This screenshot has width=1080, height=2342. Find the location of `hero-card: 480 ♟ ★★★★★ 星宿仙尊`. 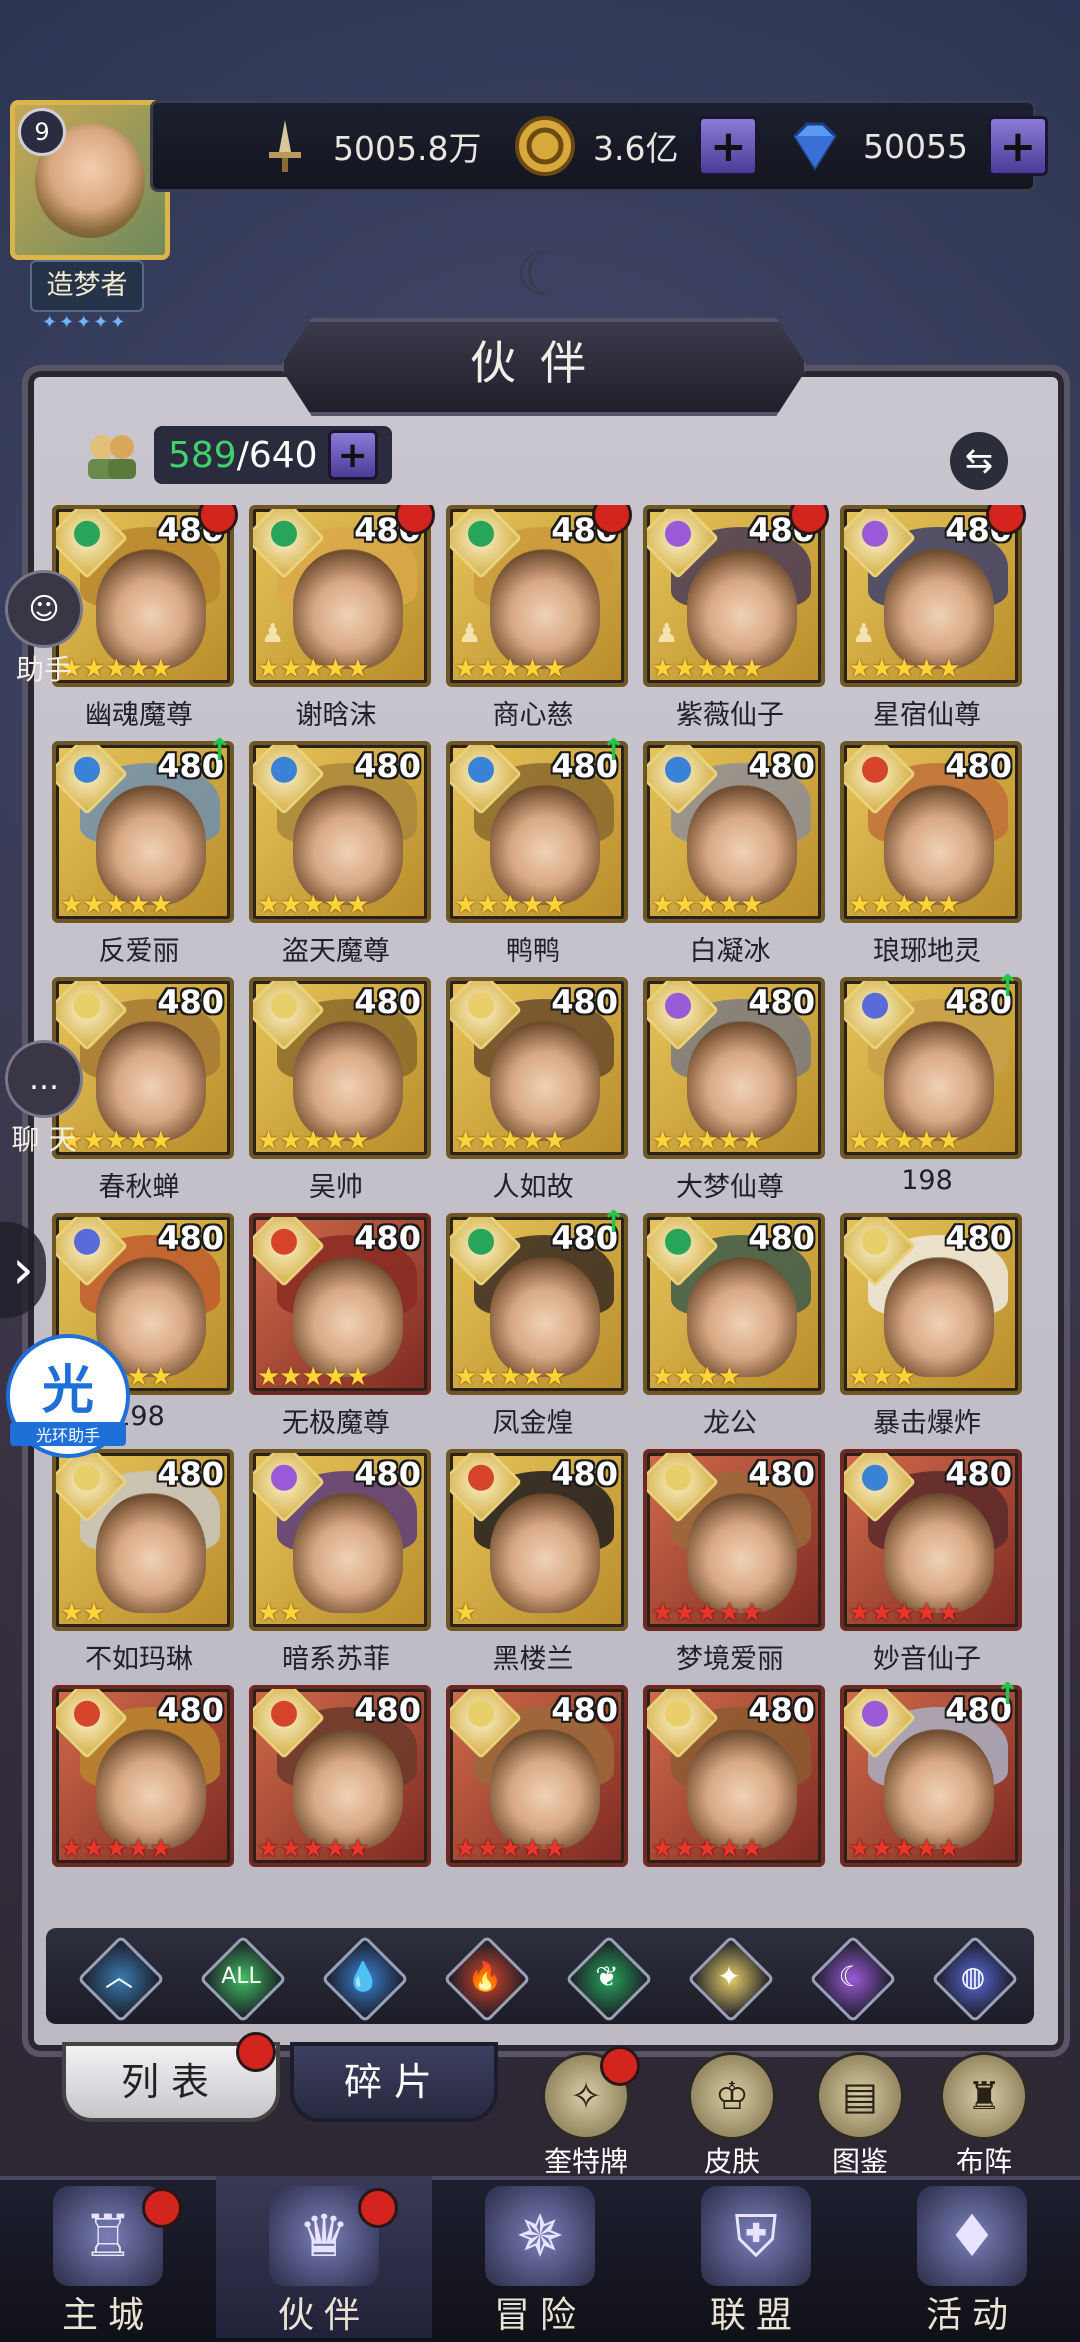

hero-card: 480 ♟ ★★★★★ 星宿仙尊 is located at coordinates (933, 616).